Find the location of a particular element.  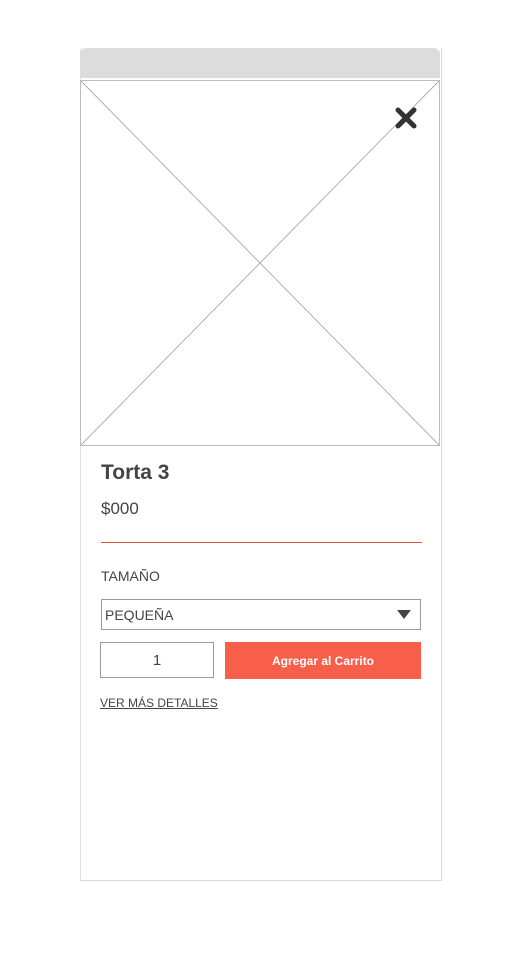

divider is located at coordinates (261, 542).